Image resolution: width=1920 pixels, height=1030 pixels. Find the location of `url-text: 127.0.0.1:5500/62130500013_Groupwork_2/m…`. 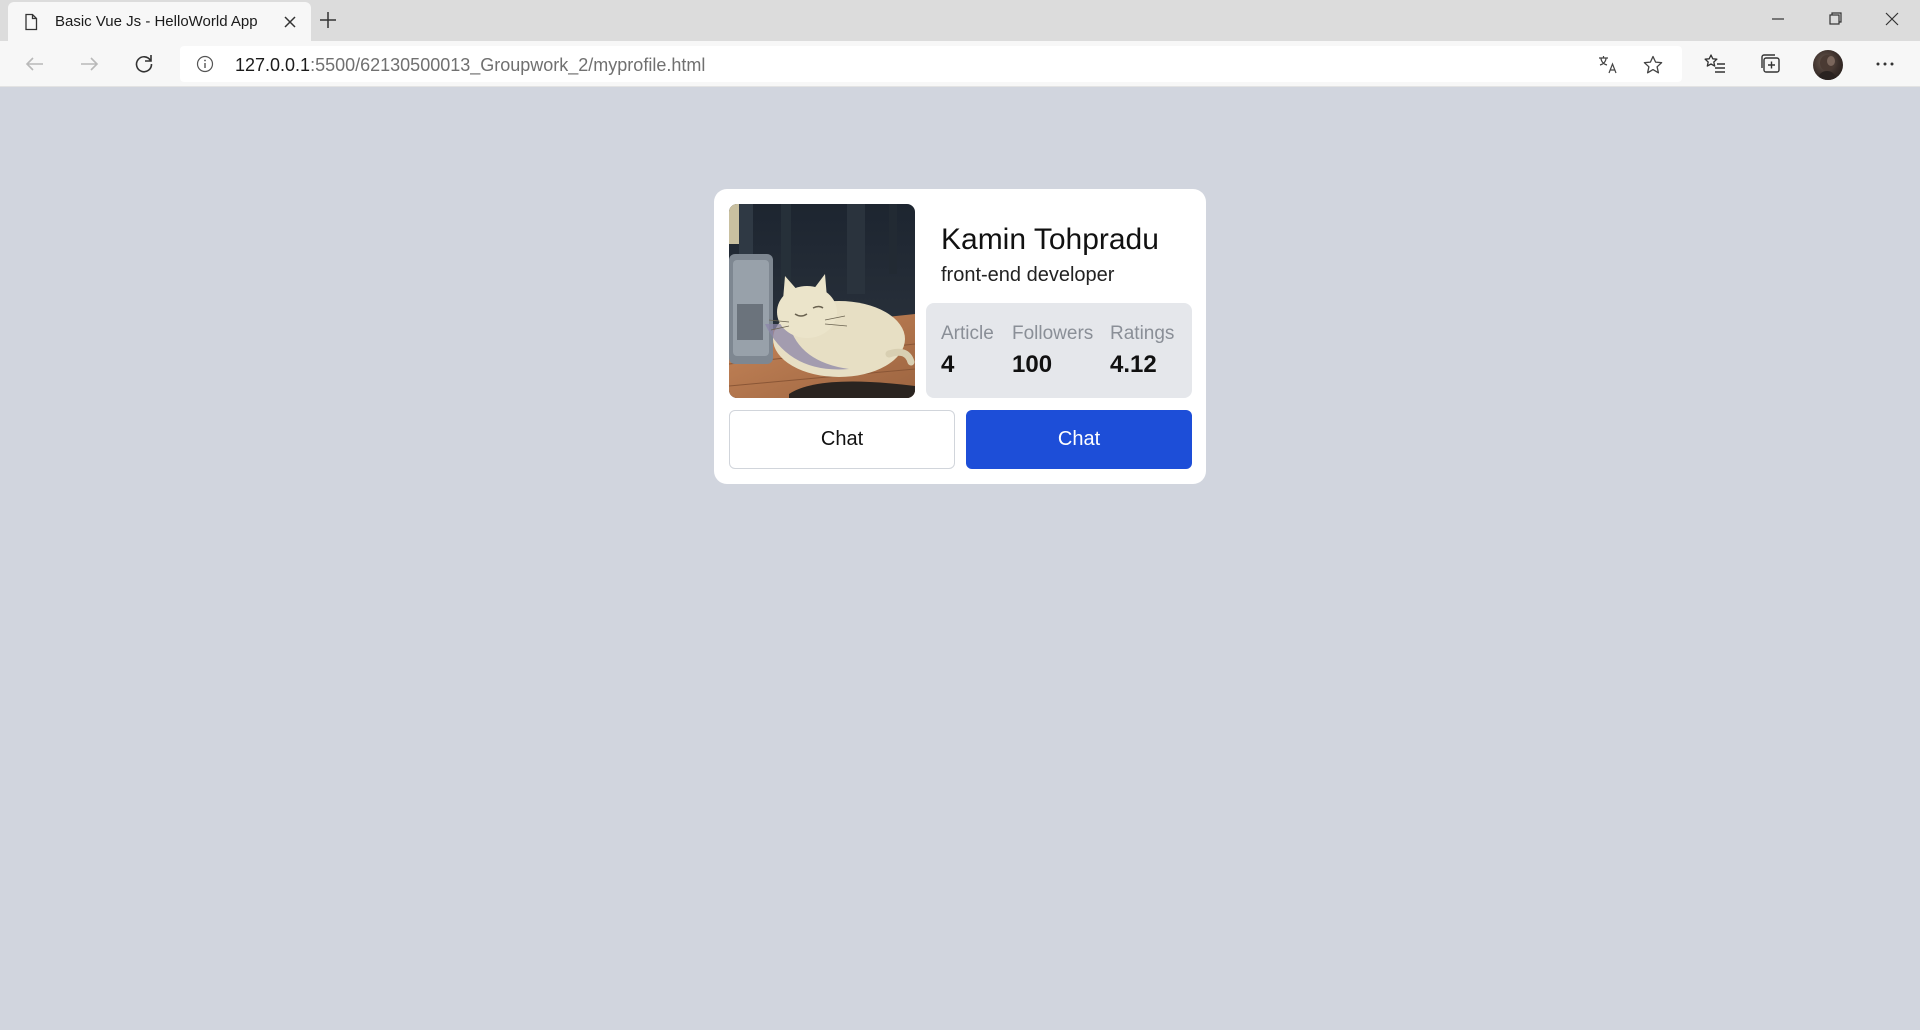

url-text: 127.0.0.1:5500/62130500013_Groupwork_2/m… is located at coordinates (470, 65).